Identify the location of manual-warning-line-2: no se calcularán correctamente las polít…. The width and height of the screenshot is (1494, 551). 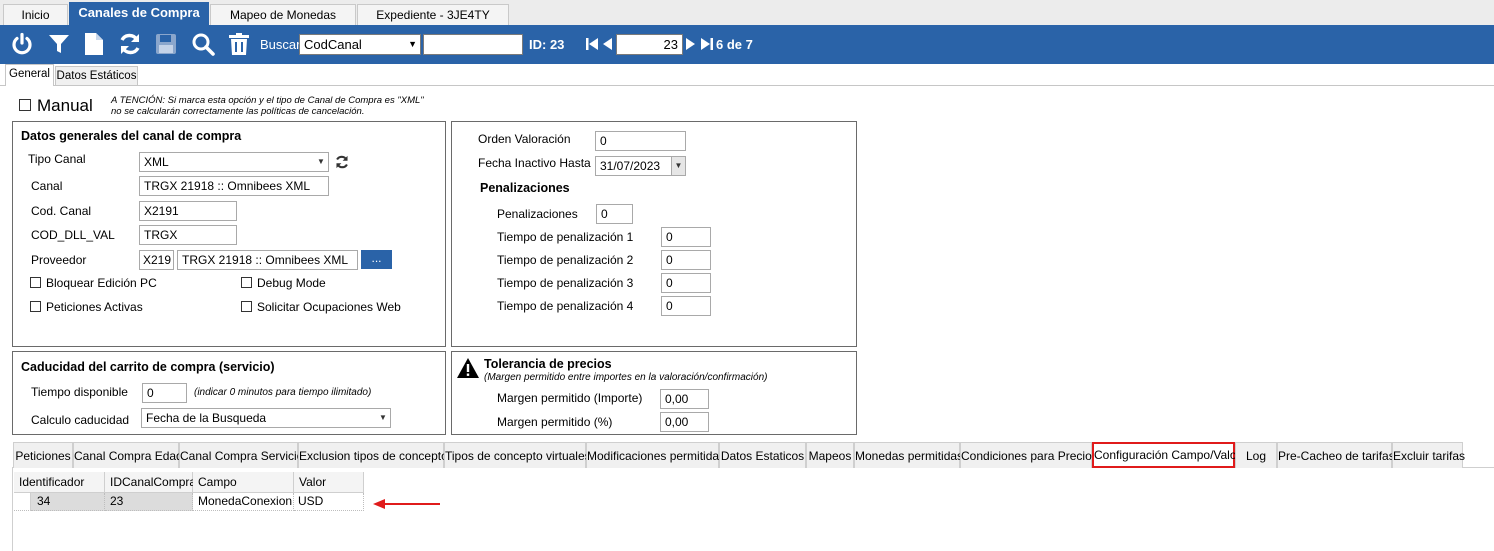
(238, 111).